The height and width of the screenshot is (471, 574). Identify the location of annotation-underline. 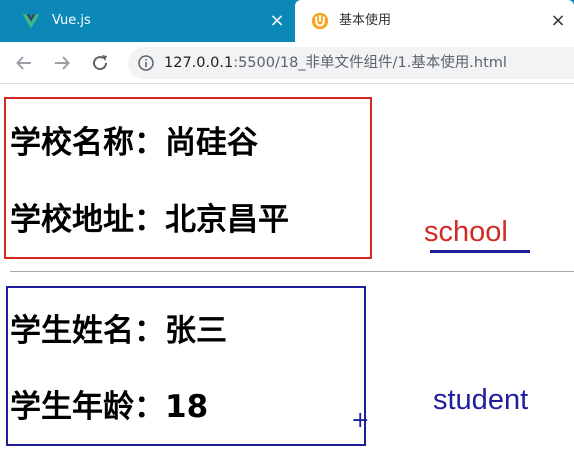
(480, 251).